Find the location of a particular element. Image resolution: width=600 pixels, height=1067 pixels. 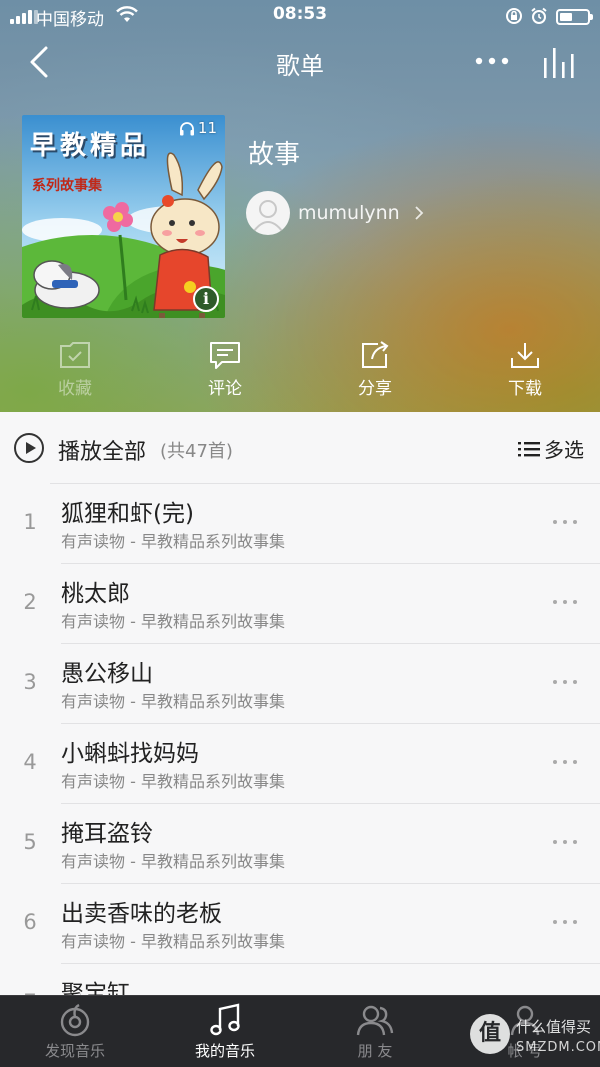

multi-select-button: 多选 is located at coordinates (551, 448).